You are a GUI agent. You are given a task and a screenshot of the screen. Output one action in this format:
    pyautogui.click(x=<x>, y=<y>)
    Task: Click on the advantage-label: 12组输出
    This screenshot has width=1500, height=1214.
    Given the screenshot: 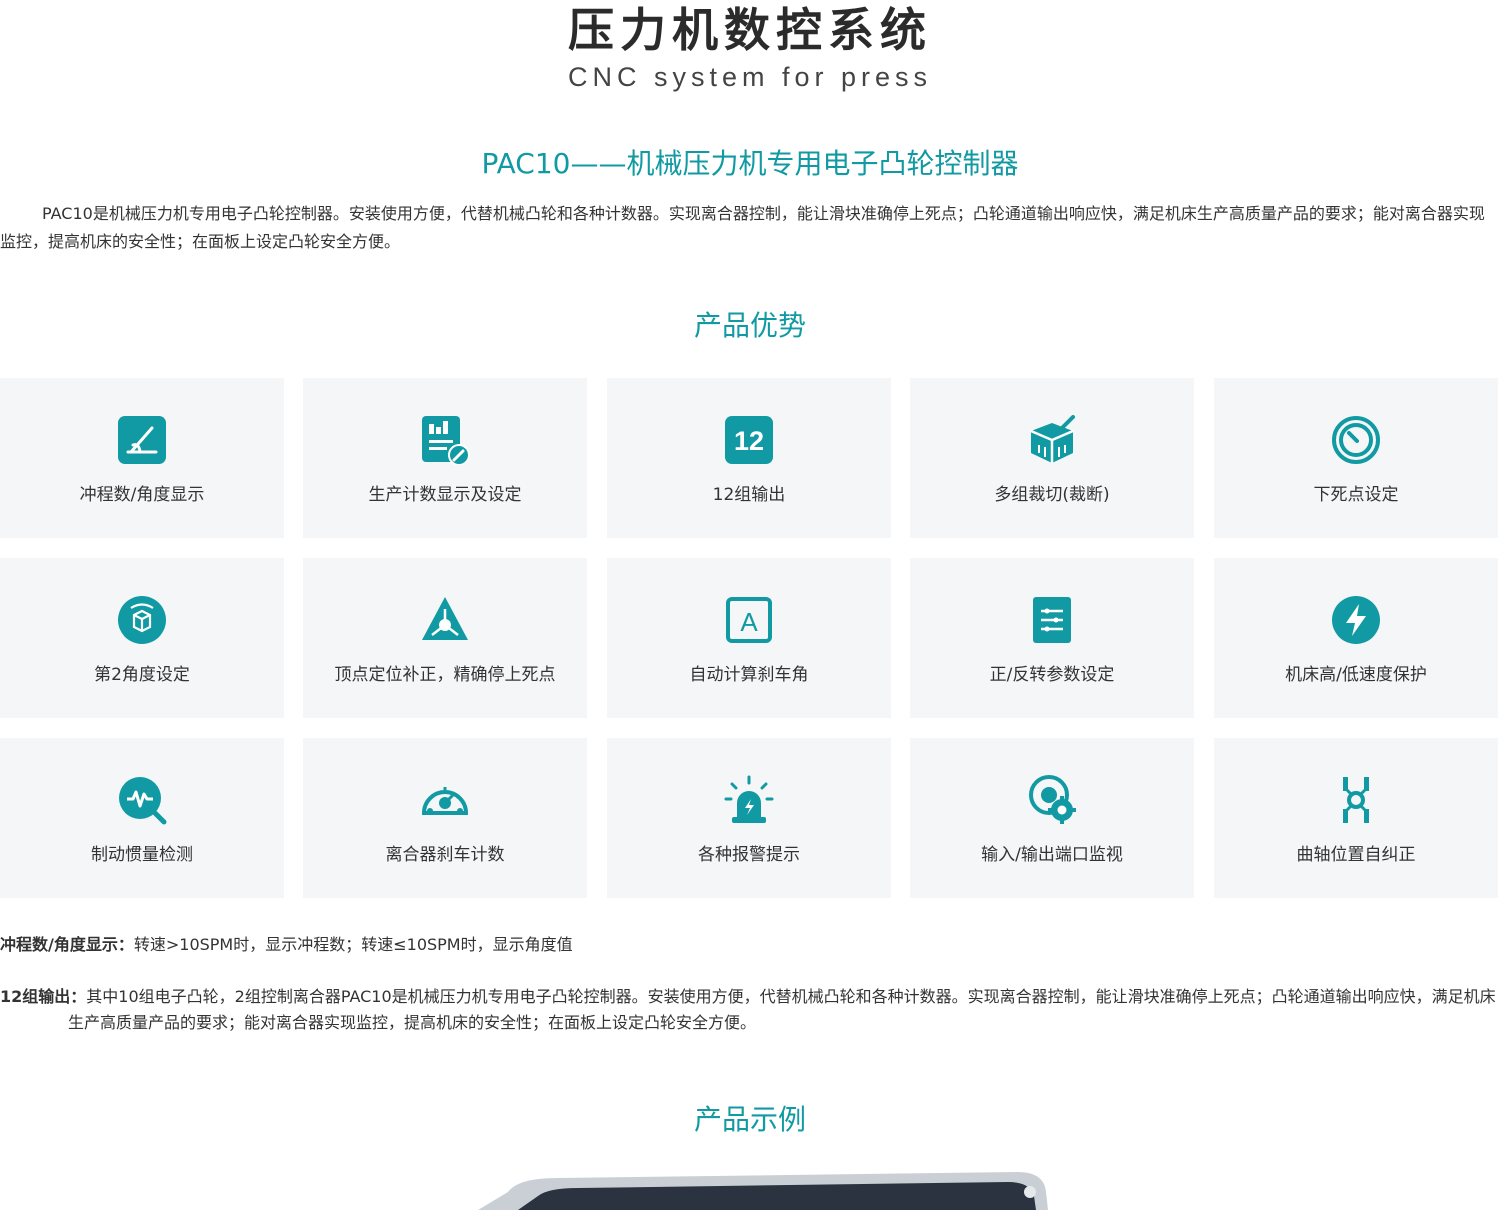 What is the action you would take?
    pyautogui.click(x=749, y=495)
    